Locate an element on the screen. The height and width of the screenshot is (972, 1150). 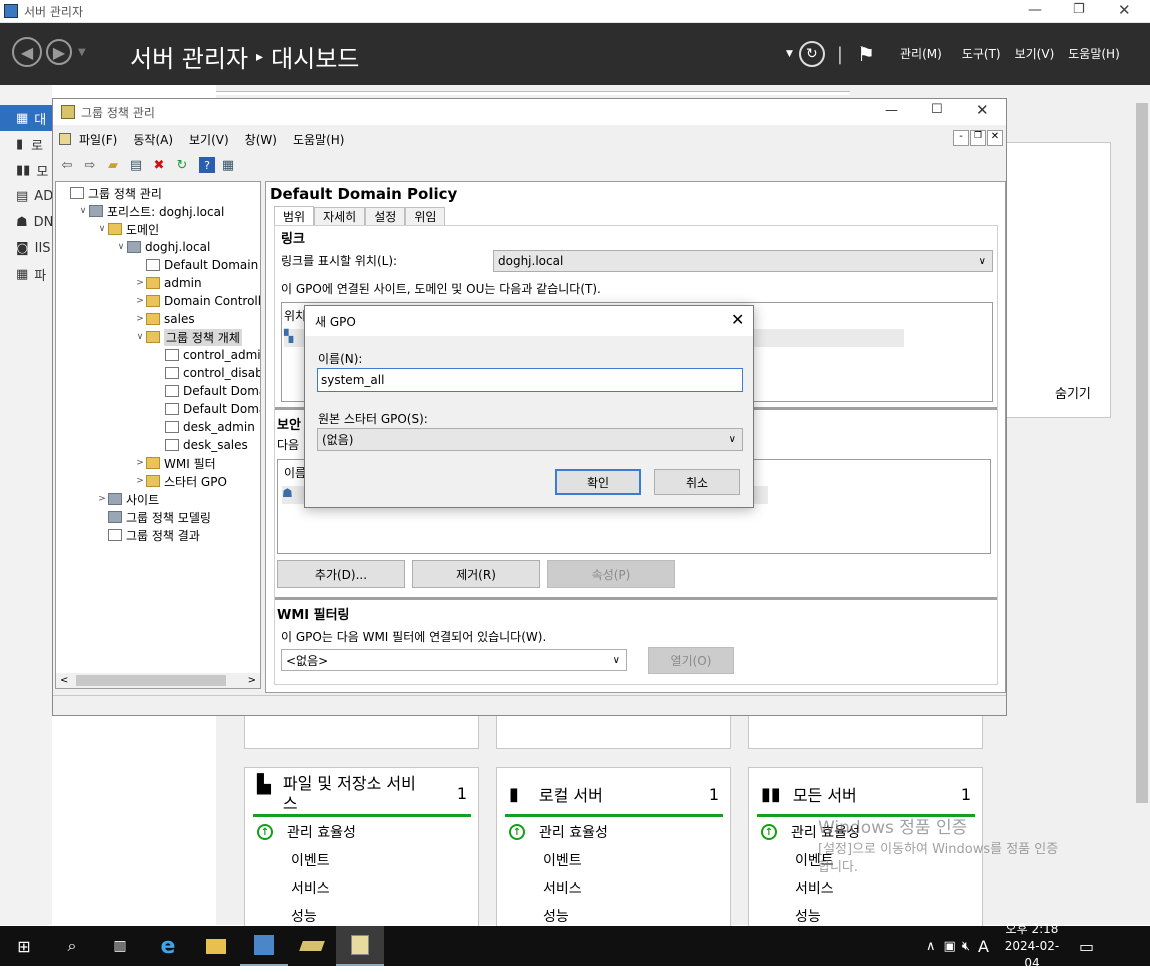
tree-node: > sales is located at coordinates (164, 319).